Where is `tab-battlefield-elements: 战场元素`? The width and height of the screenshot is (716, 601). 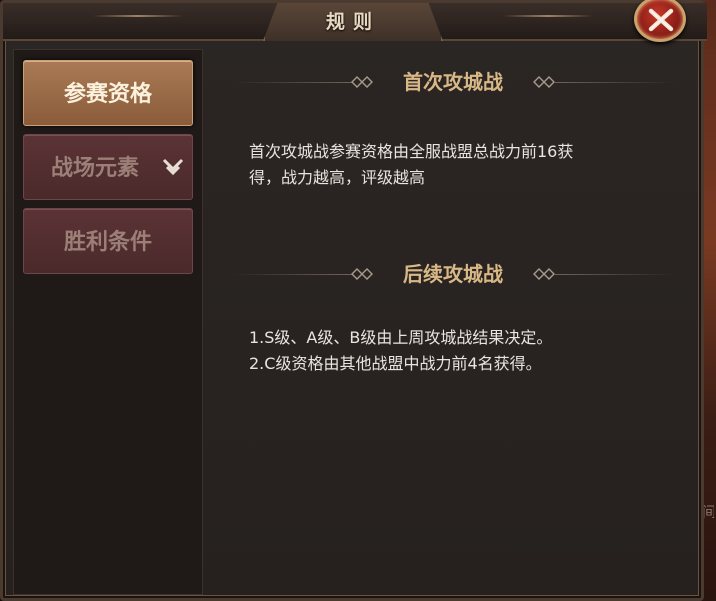
tab-battlefield-elements: 战场元素 is located at coordinates (108, 167).